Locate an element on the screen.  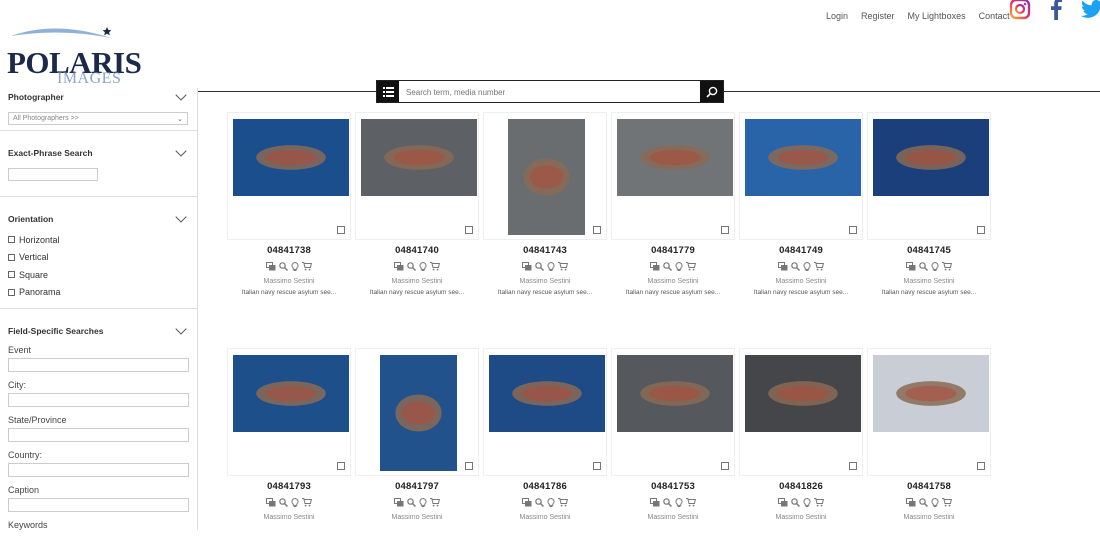
field-specific-header: Field-Specific Searches is located at coordinates (98, 331).